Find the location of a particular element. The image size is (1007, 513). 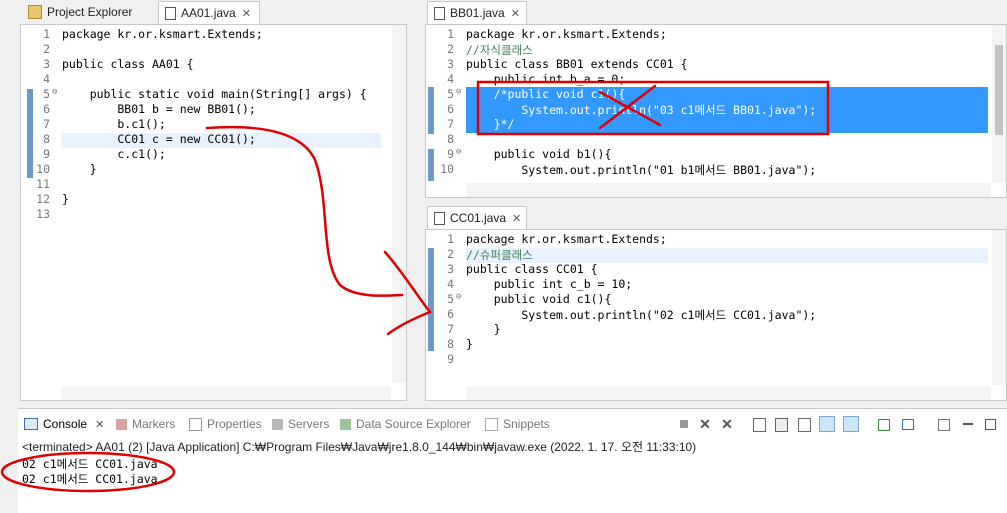

tab-cc01: CC01.java ✕ is located at coordinates (477, 217).